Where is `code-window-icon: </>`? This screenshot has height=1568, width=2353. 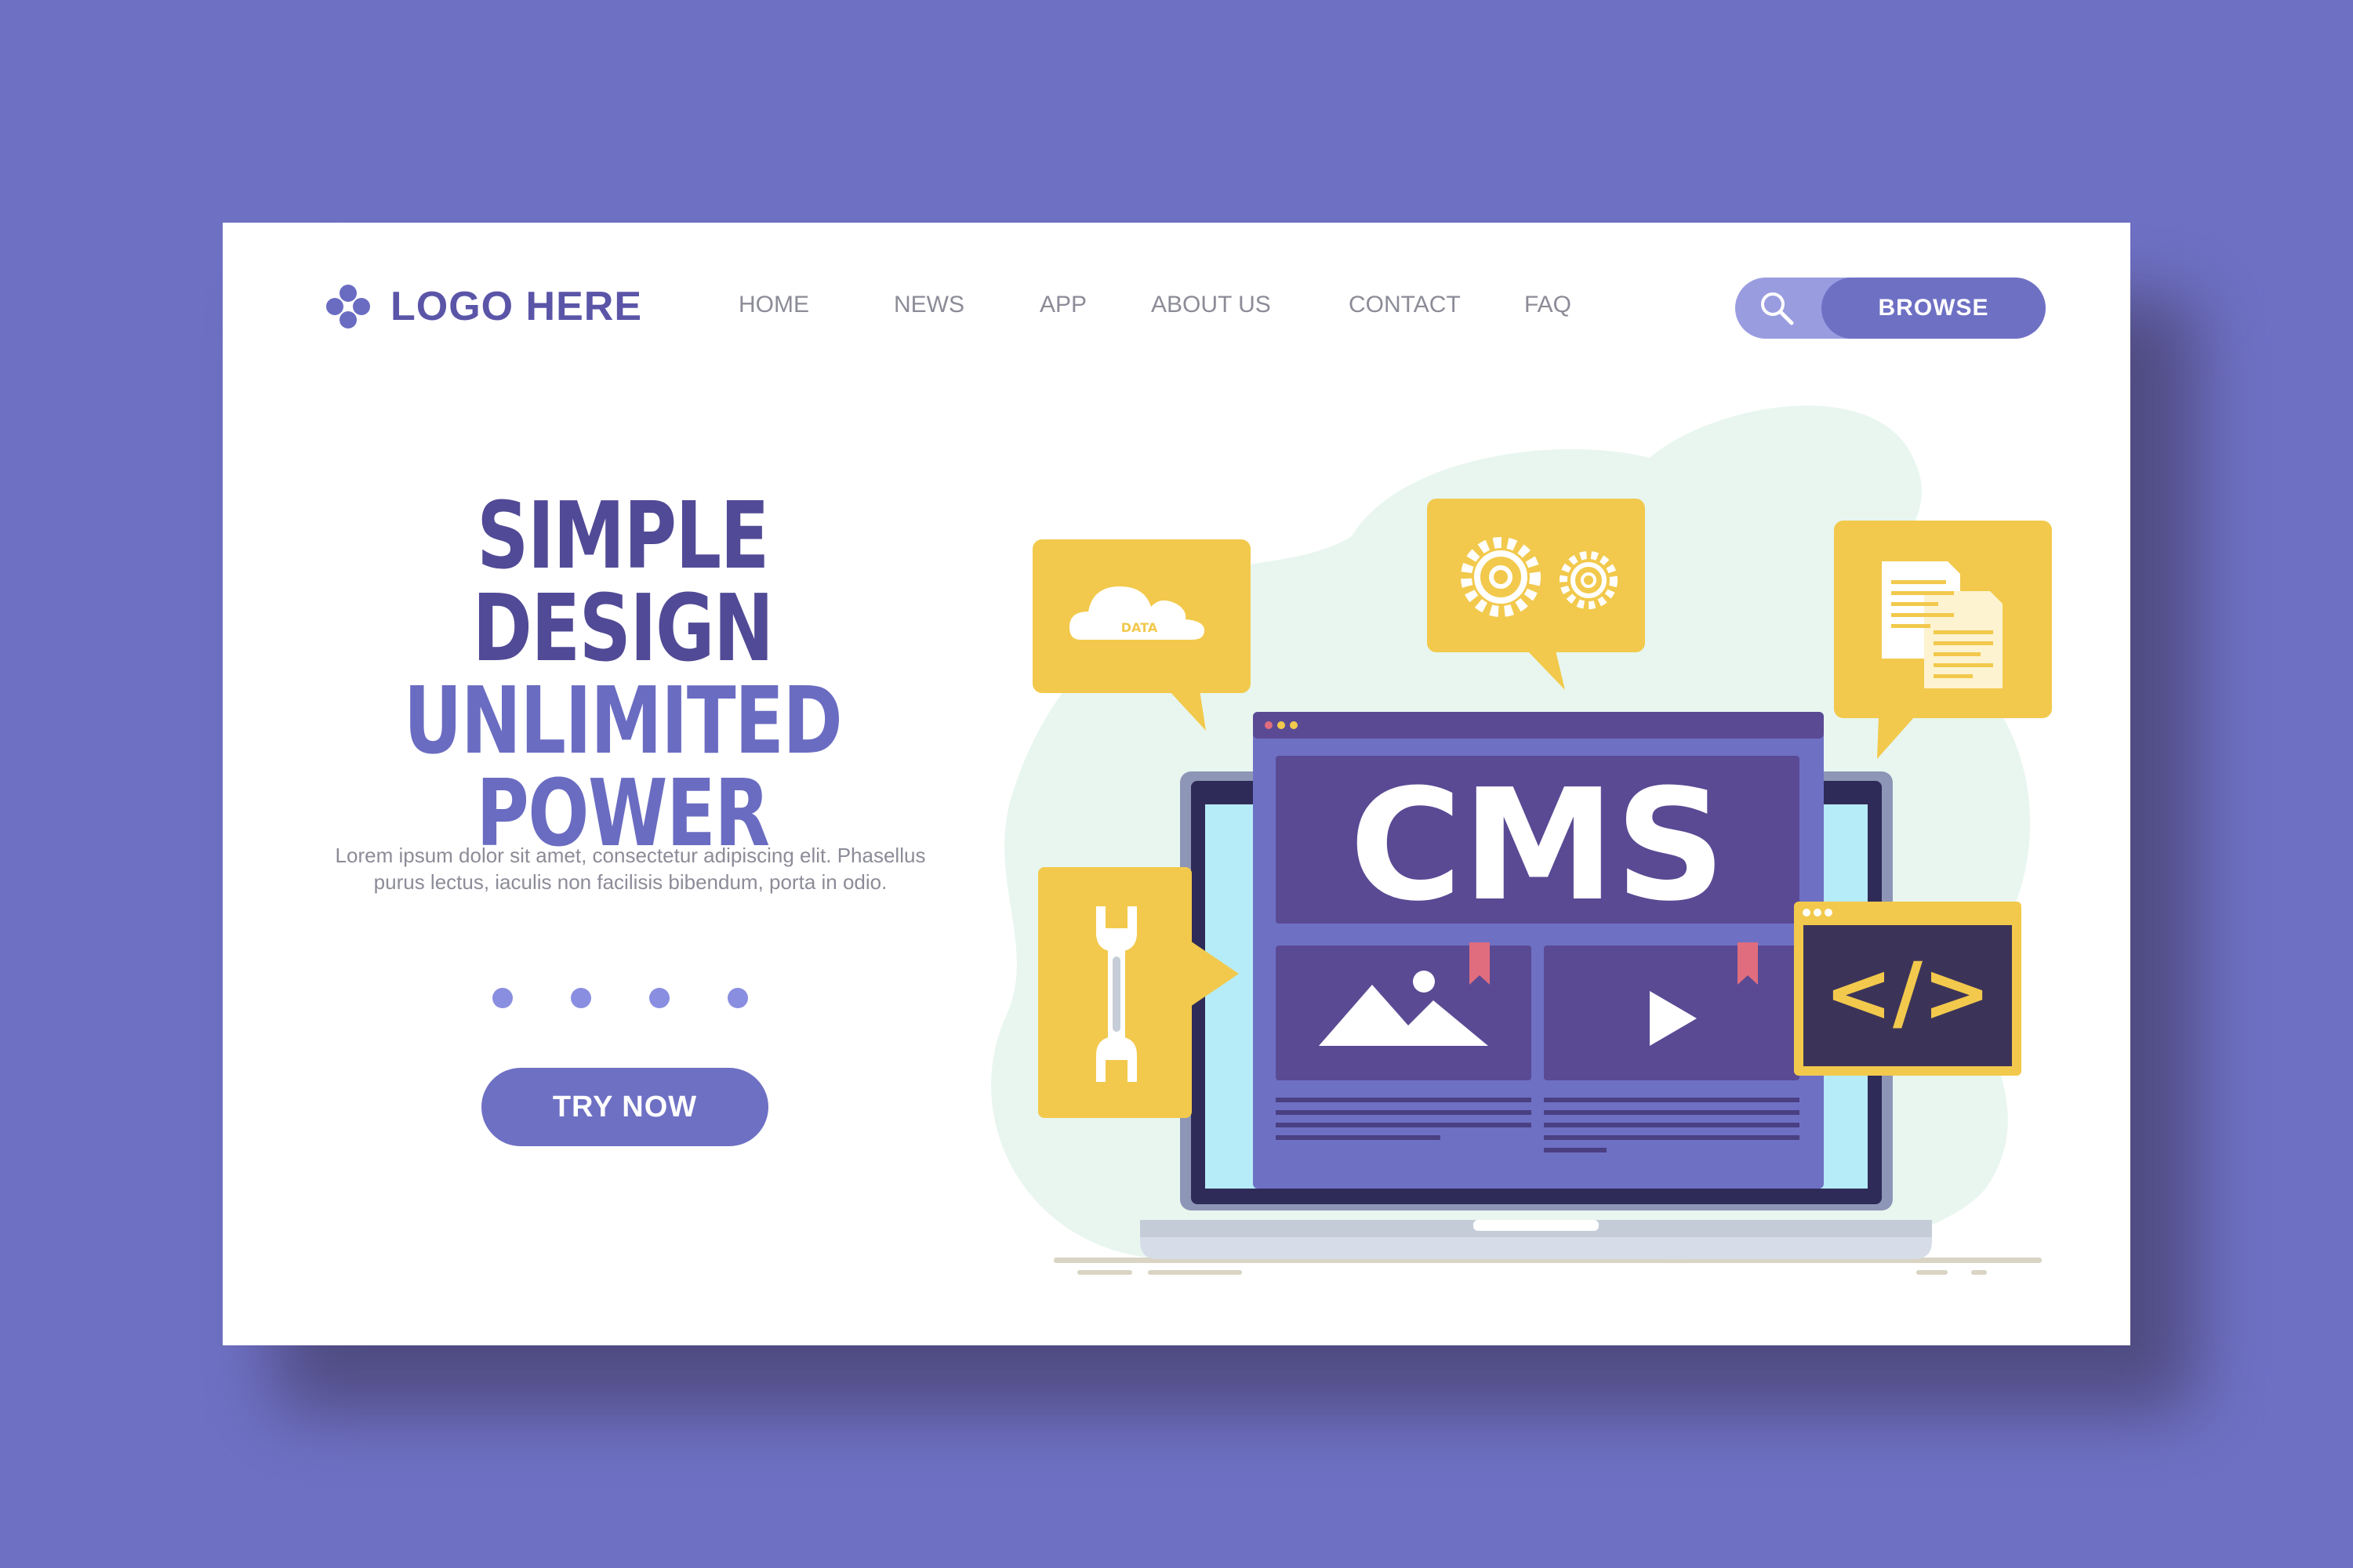 code-window-icon: </> is located at coordinates (1907, 989).